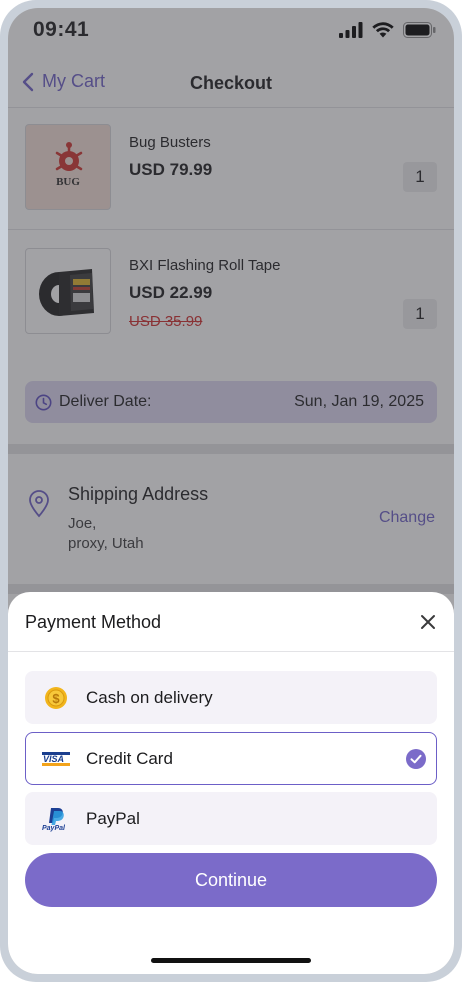 This screenshot has height=982, width=462. Describe the element at coordinates (231, 697) in the screenshot. I see `payment-option-cash: $ Cash on delivery` at that location.